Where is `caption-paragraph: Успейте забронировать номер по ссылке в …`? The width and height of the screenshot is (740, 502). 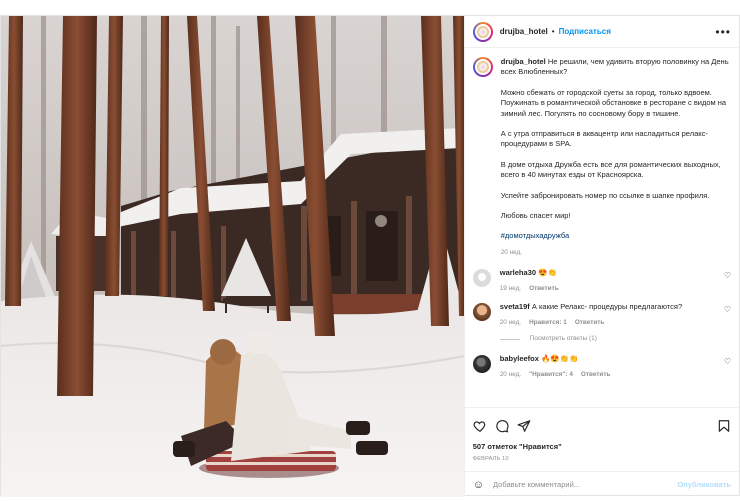
caption-paragraph: Успейте забронировать номер по ссылке в … is located at coordinates (605, 195).